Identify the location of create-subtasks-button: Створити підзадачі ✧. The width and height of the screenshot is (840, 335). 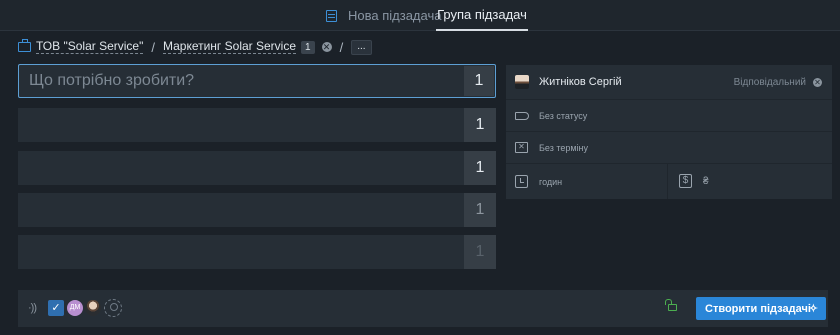
(761, 308).